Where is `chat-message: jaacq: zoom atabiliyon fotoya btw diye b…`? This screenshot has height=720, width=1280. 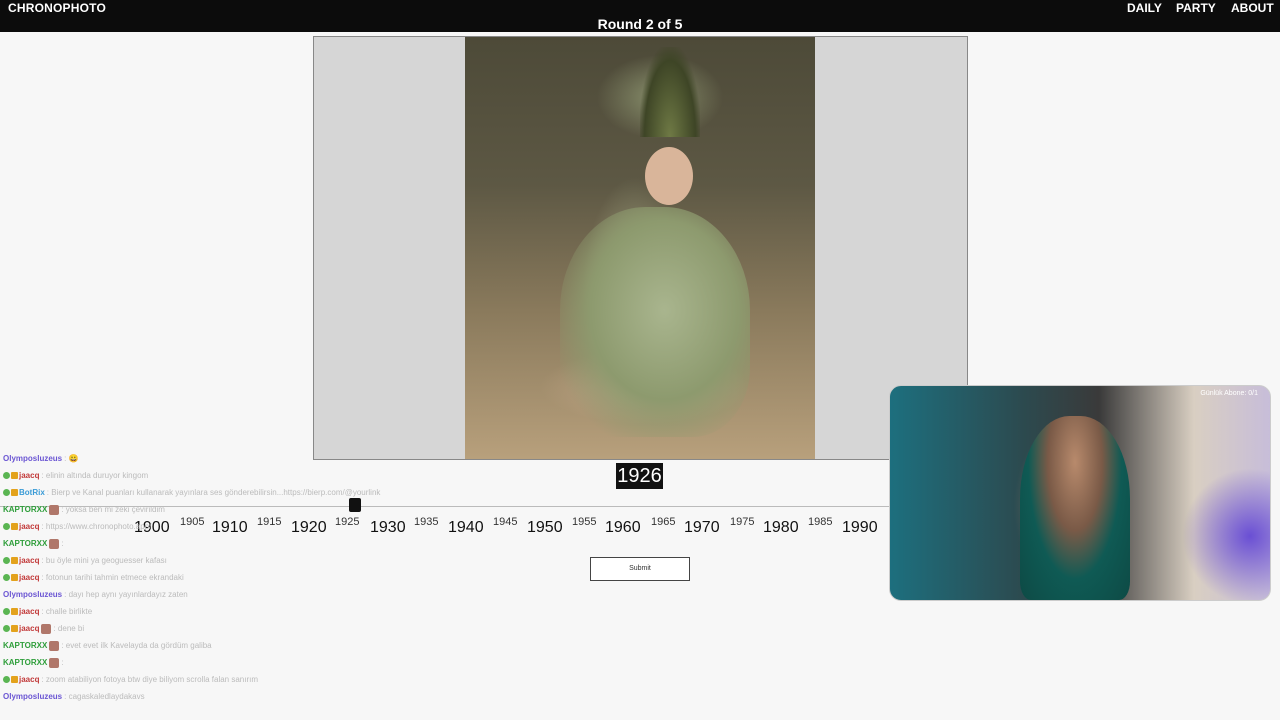 chat-message: jaacq: zoom atabiliyon fotoya btw diye b… is located at coordinates (160, 679).